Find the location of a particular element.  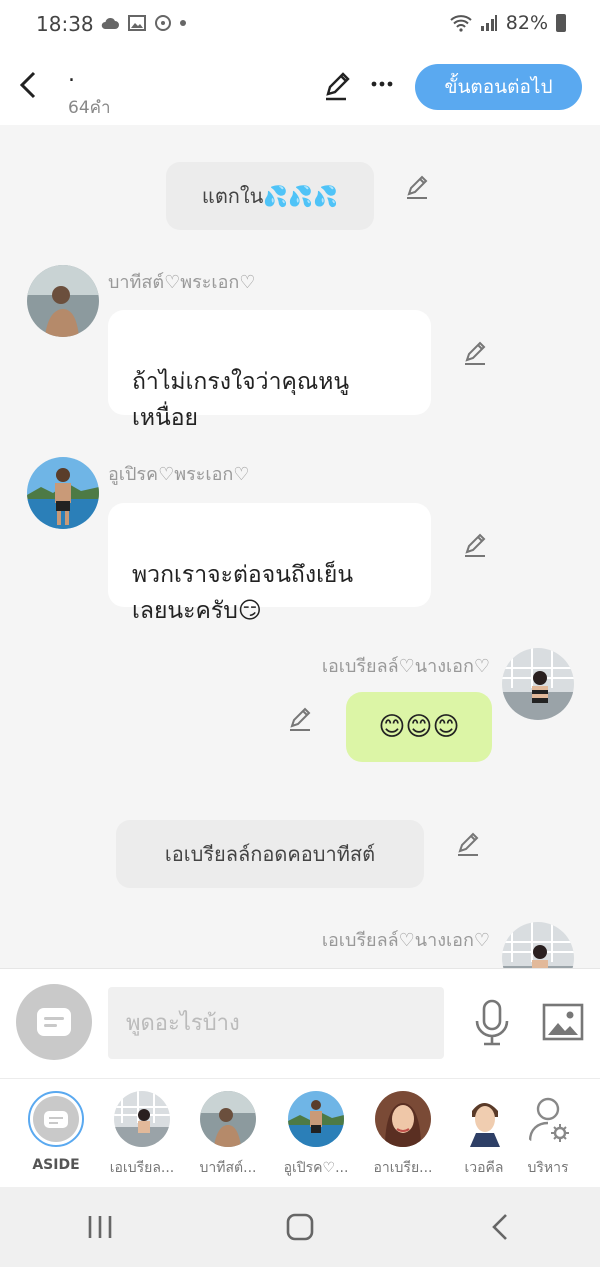

status-time: 18:38 is located at coordinates (65, 24).